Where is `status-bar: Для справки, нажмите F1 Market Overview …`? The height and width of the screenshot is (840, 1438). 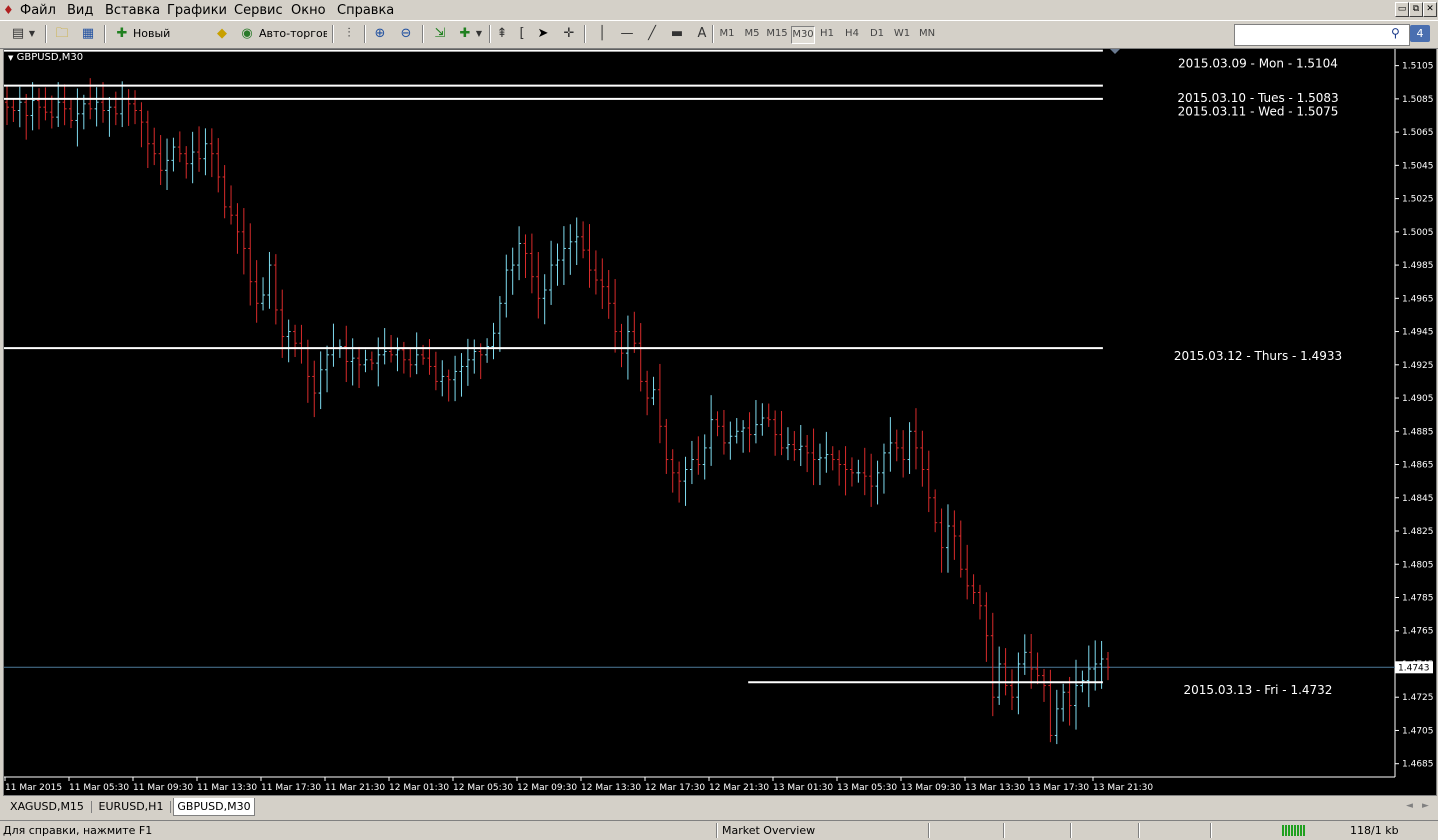 status-bar: Для справки, нажмите F1 Market Overview … is located at coordinates (719, 830).